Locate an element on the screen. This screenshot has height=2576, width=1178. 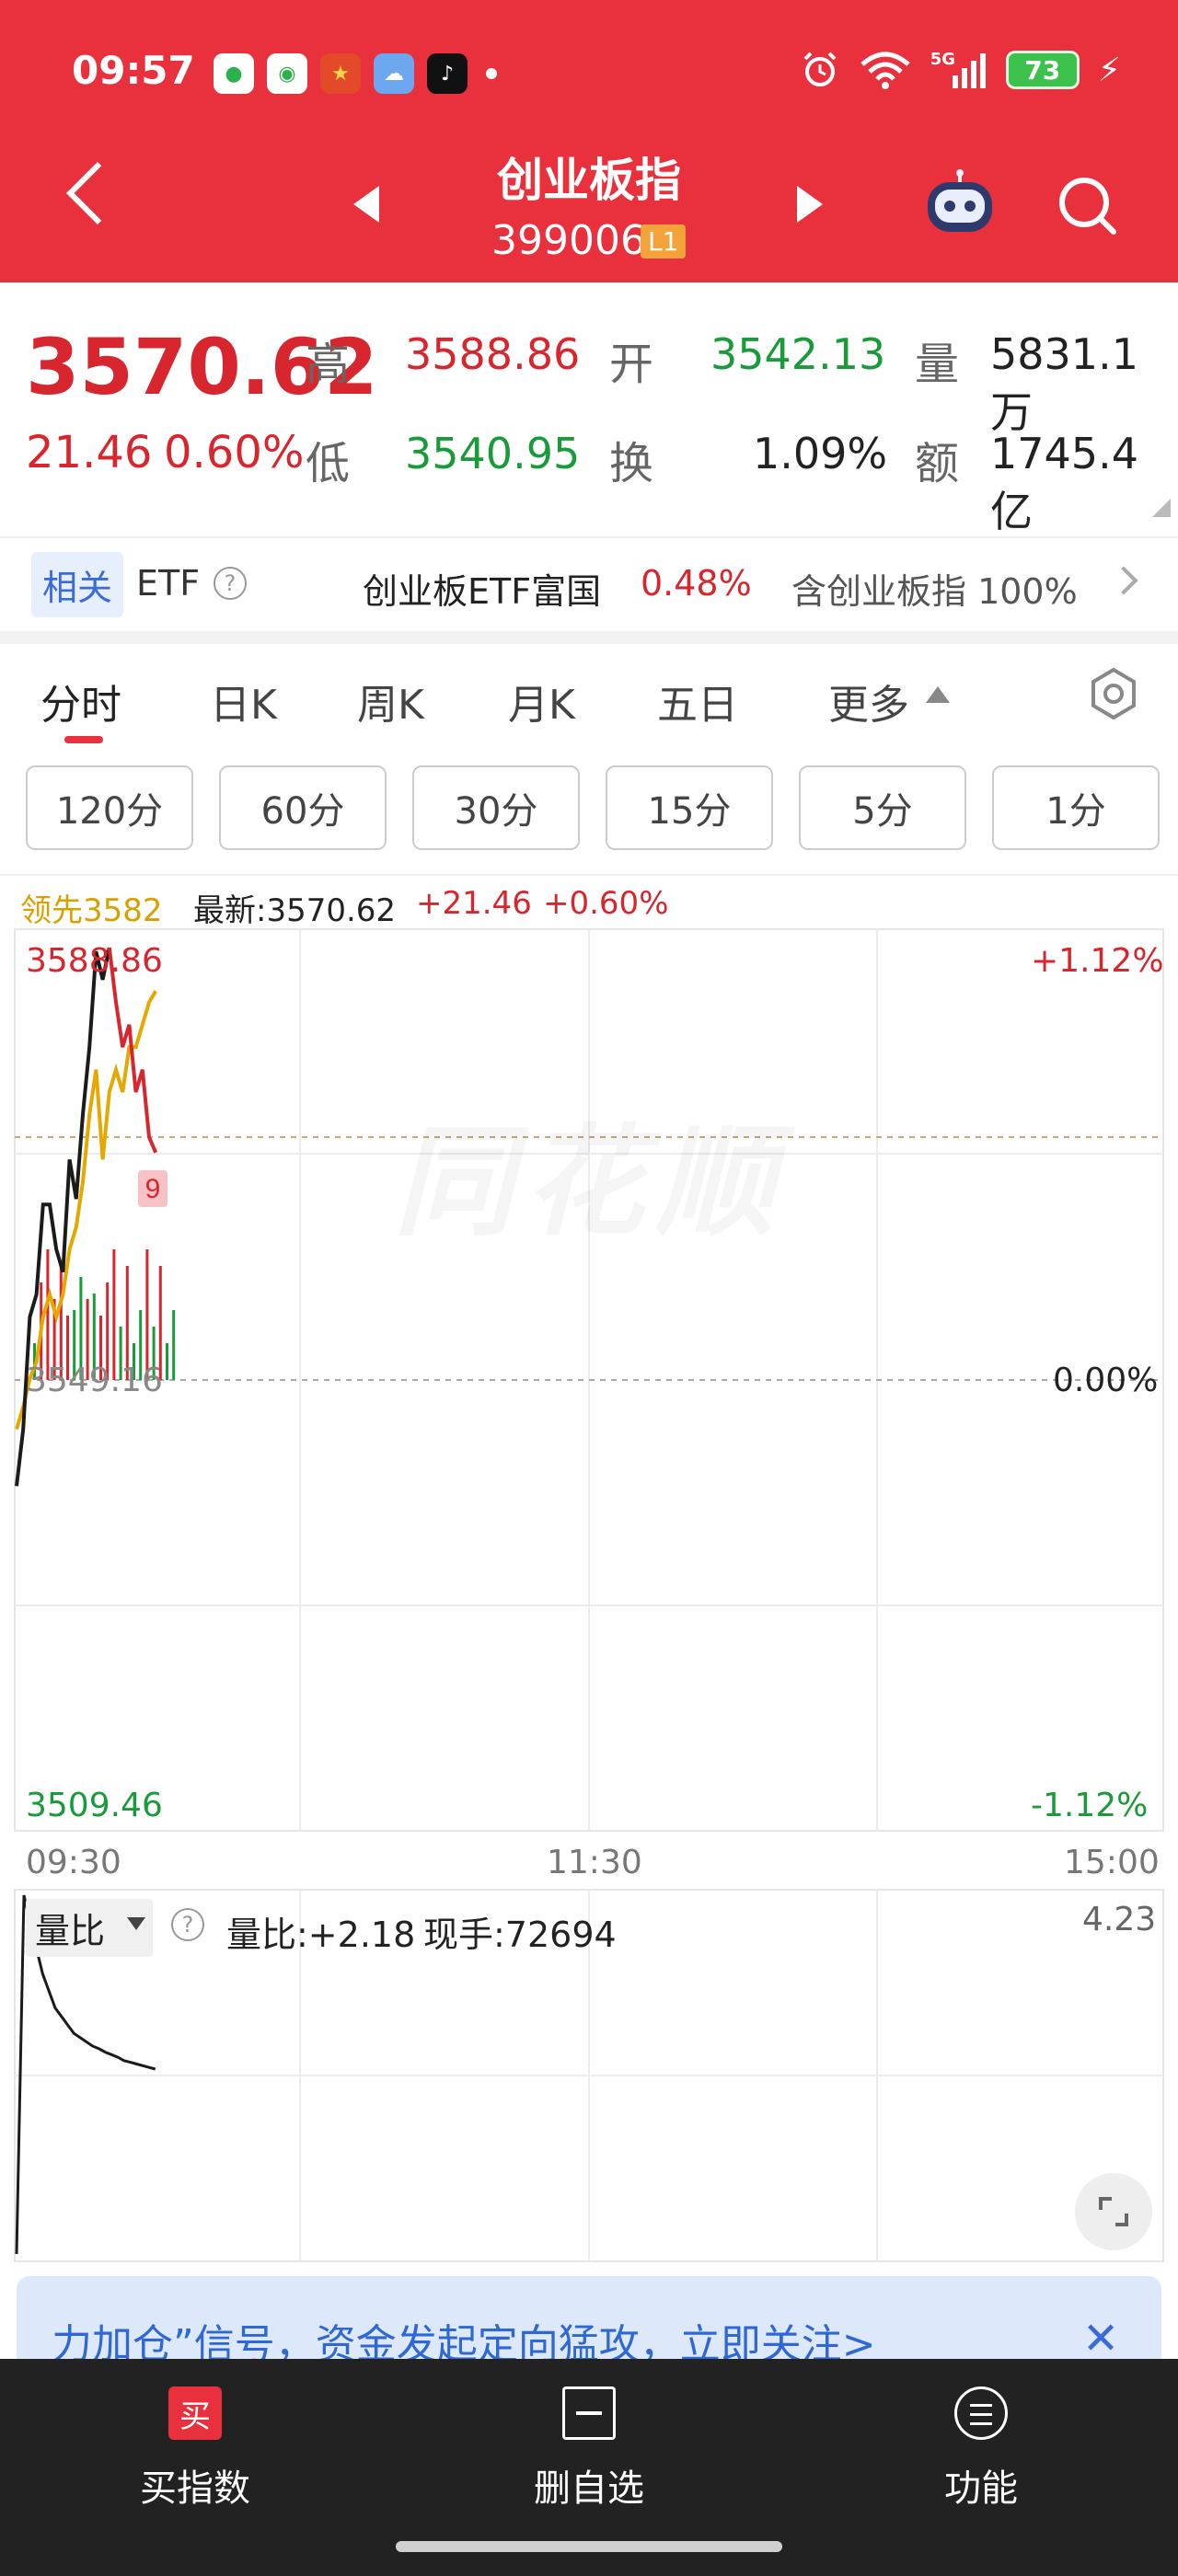
marker-text: 9 is located at coordinates (153, 1189).